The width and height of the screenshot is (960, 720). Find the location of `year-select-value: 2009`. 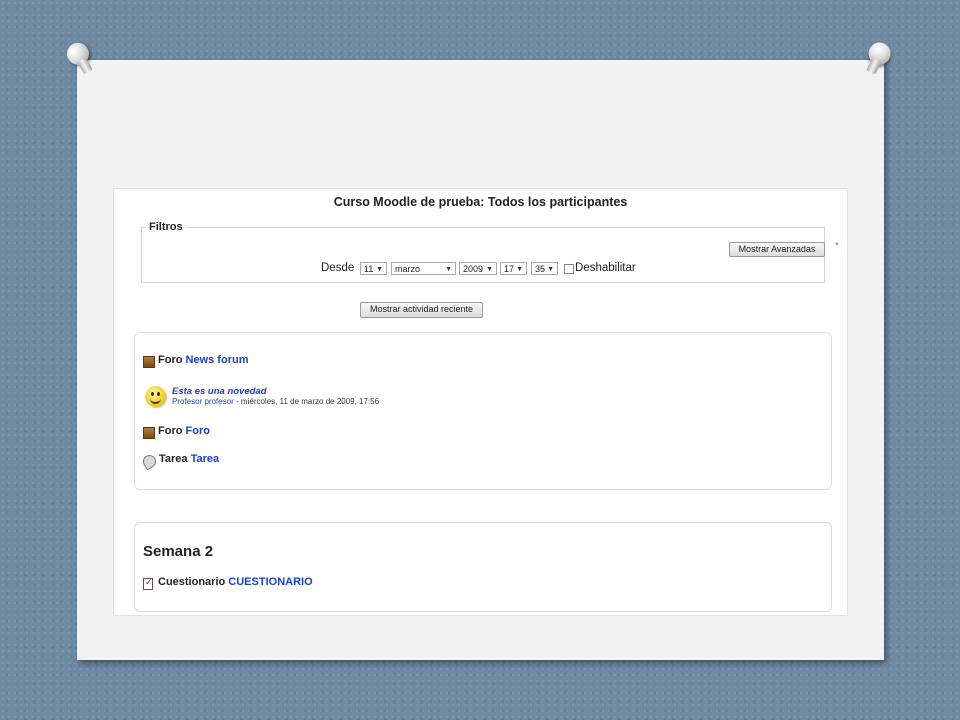

year-select-value: 2009 is located at coordinates (473, 269).